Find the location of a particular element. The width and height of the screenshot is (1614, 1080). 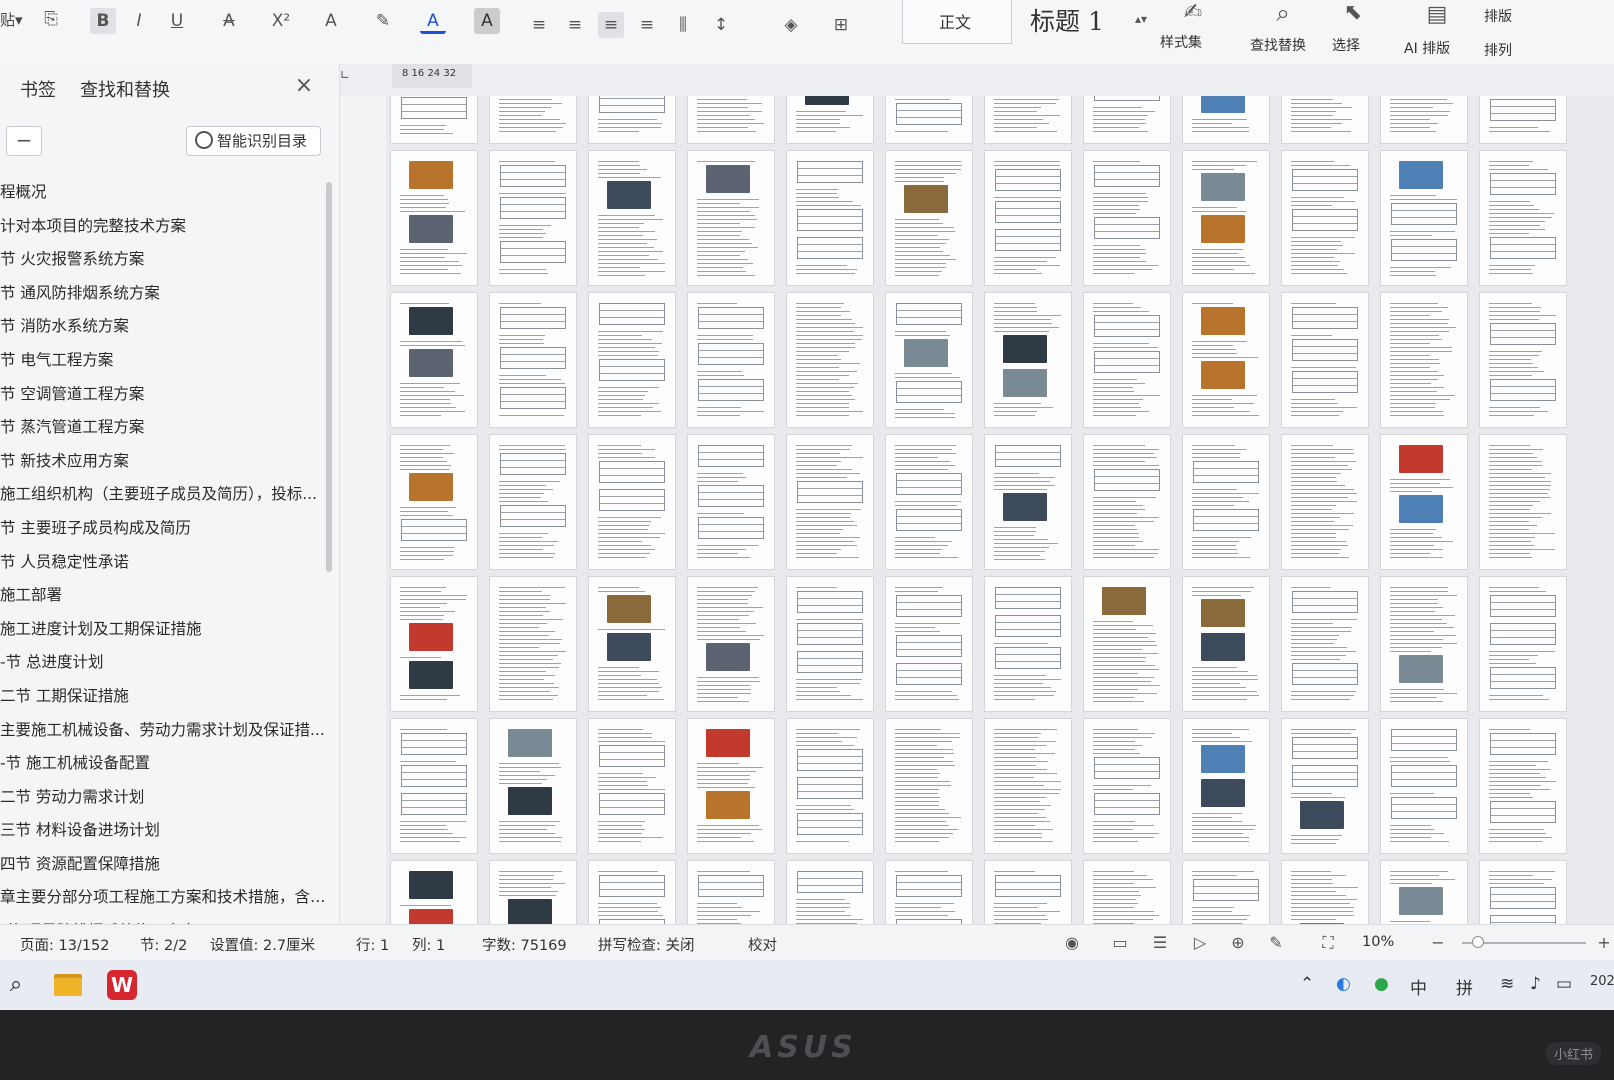

toc-item: 节 新技术应用方案 is located at coordinates (165, 462).